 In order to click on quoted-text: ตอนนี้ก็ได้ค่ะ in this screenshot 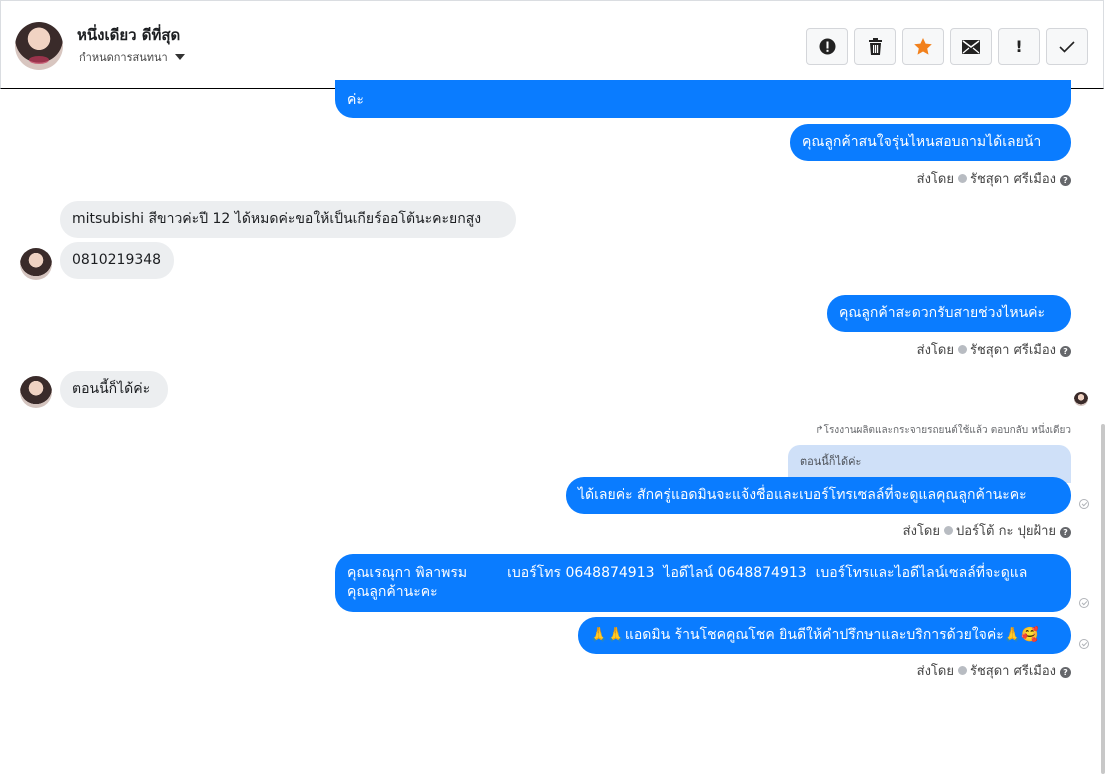, I will do `click(831, 461)`.